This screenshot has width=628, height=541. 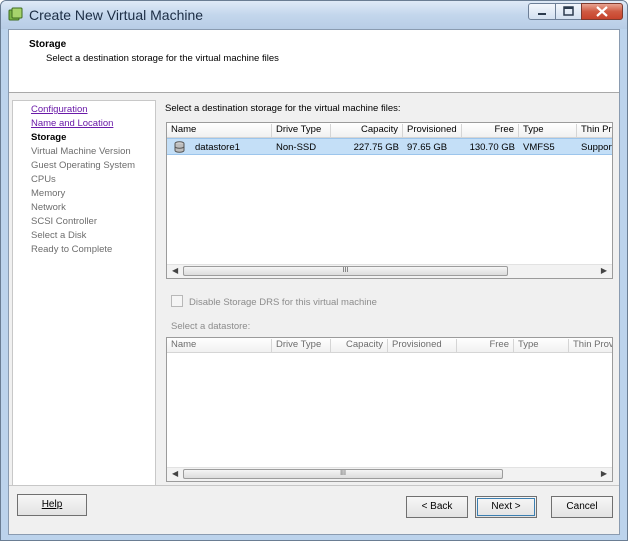 What do you see at coordinates (427, 147) in the screenshot?
I see `cell-provisioned: 97.65 GB` at bounding box center [427, 147].